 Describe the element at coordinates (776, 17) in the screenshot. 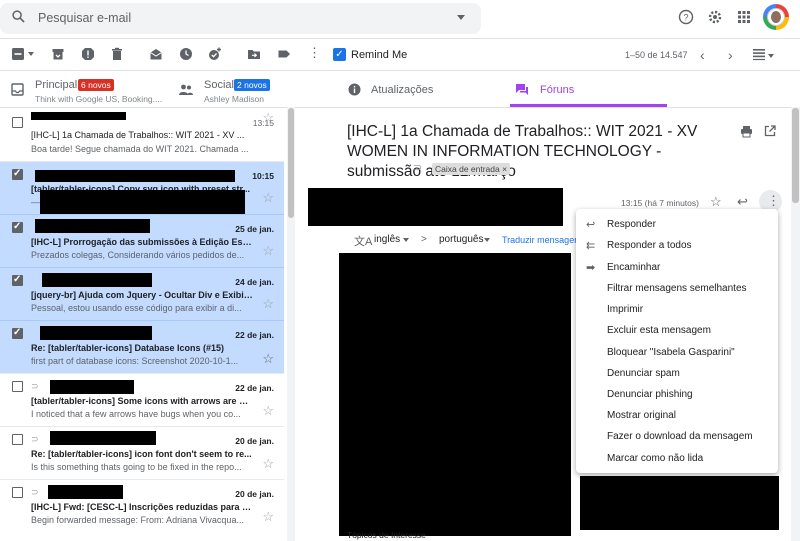

I see `avatar-face` at that location.